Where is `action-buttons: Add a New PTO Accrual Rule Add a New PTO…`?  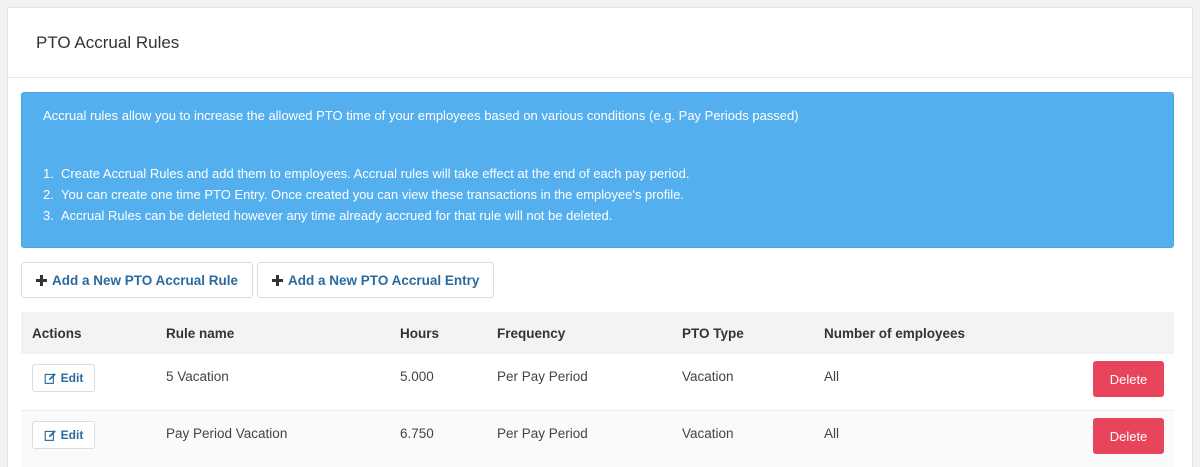 action-buttons: Add a New PTO Accrual Rule Add a New PTO… is located at coordinates (258, 280).